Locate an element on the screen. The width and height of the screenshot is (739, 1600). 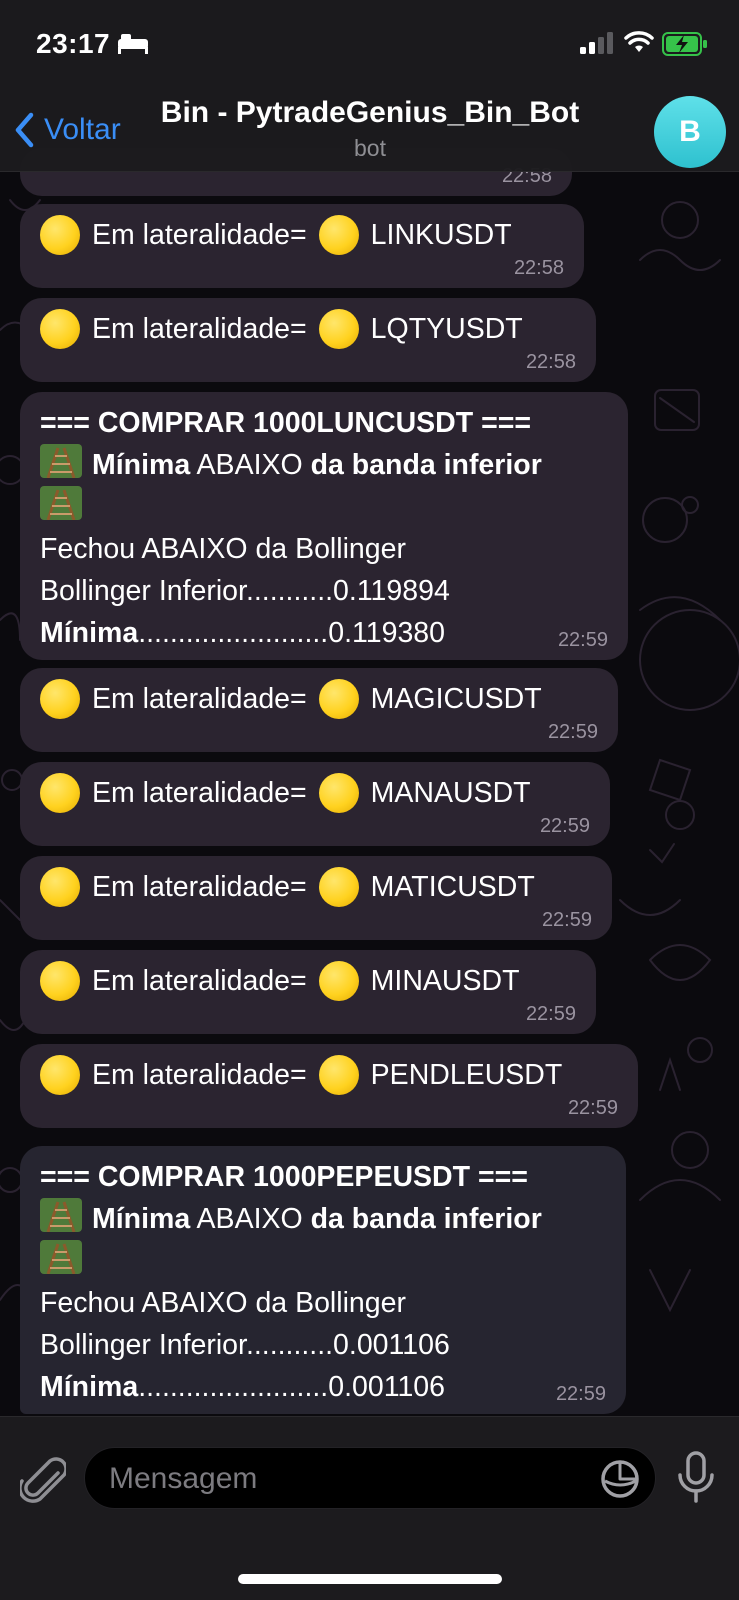
message-bubble: Em lateralidade= MANAUSDT 22:59 is located at coordinates (315, 804).